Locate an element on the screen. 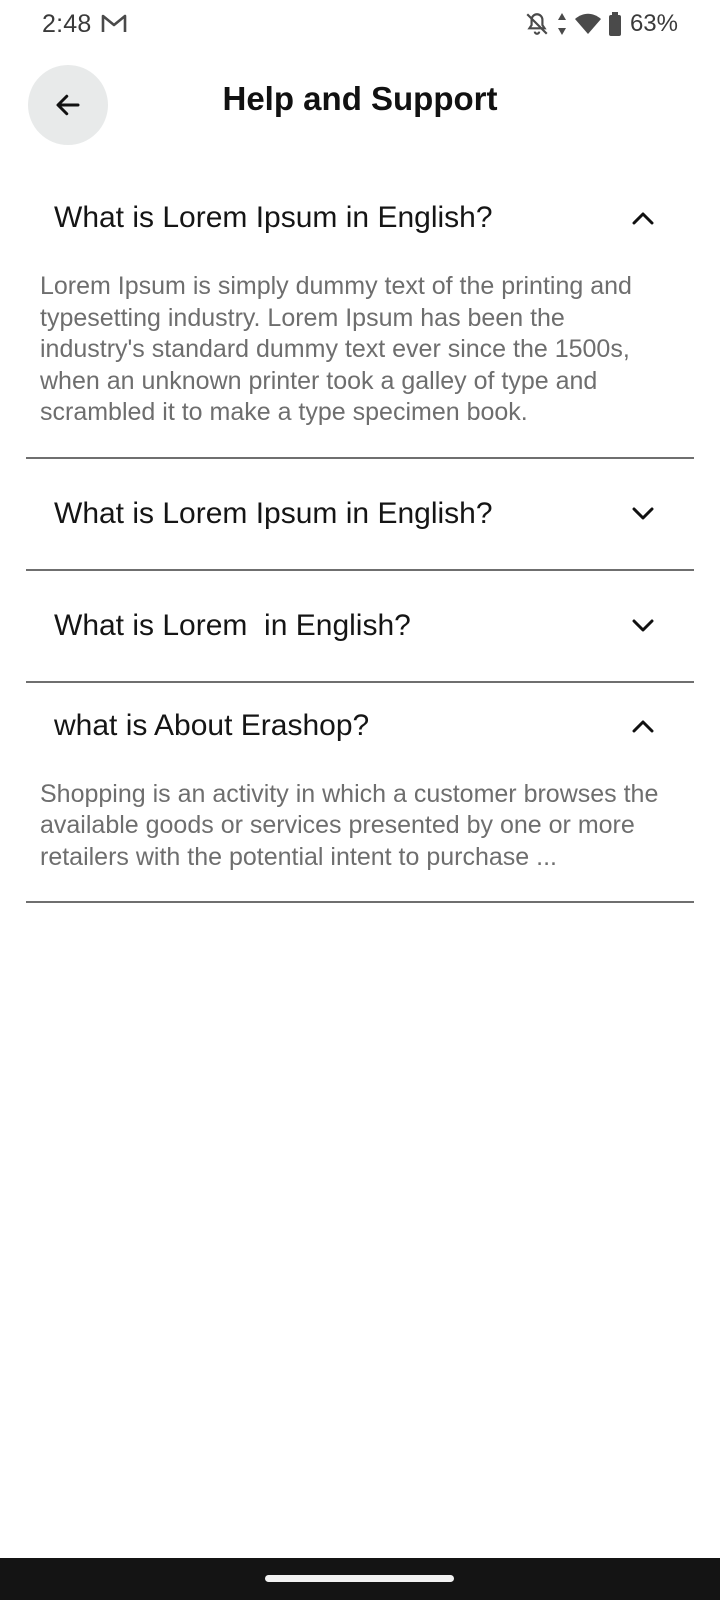 This screenshot has width=720, height=1600. faq-item: What is Lorem in English? is located at coordinates (360, 627).